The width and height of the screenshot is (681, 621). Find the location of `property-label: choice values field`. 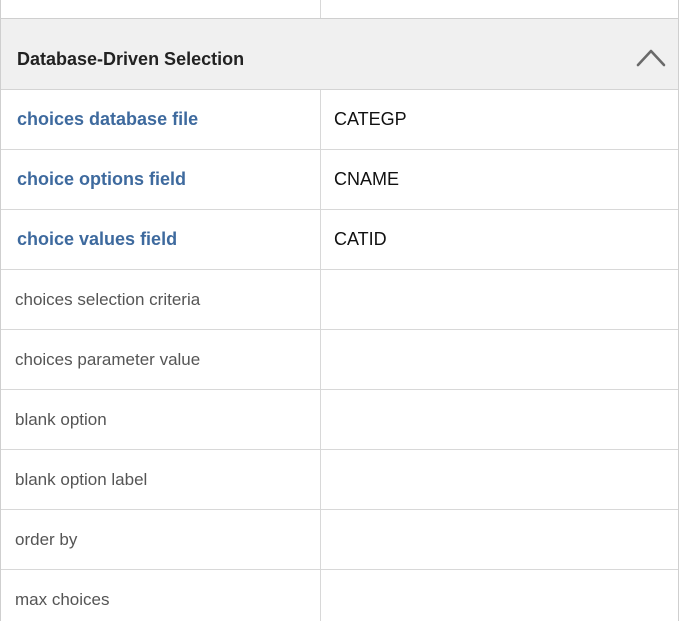

property-label: choice values field is located at coordinates (97, 239).